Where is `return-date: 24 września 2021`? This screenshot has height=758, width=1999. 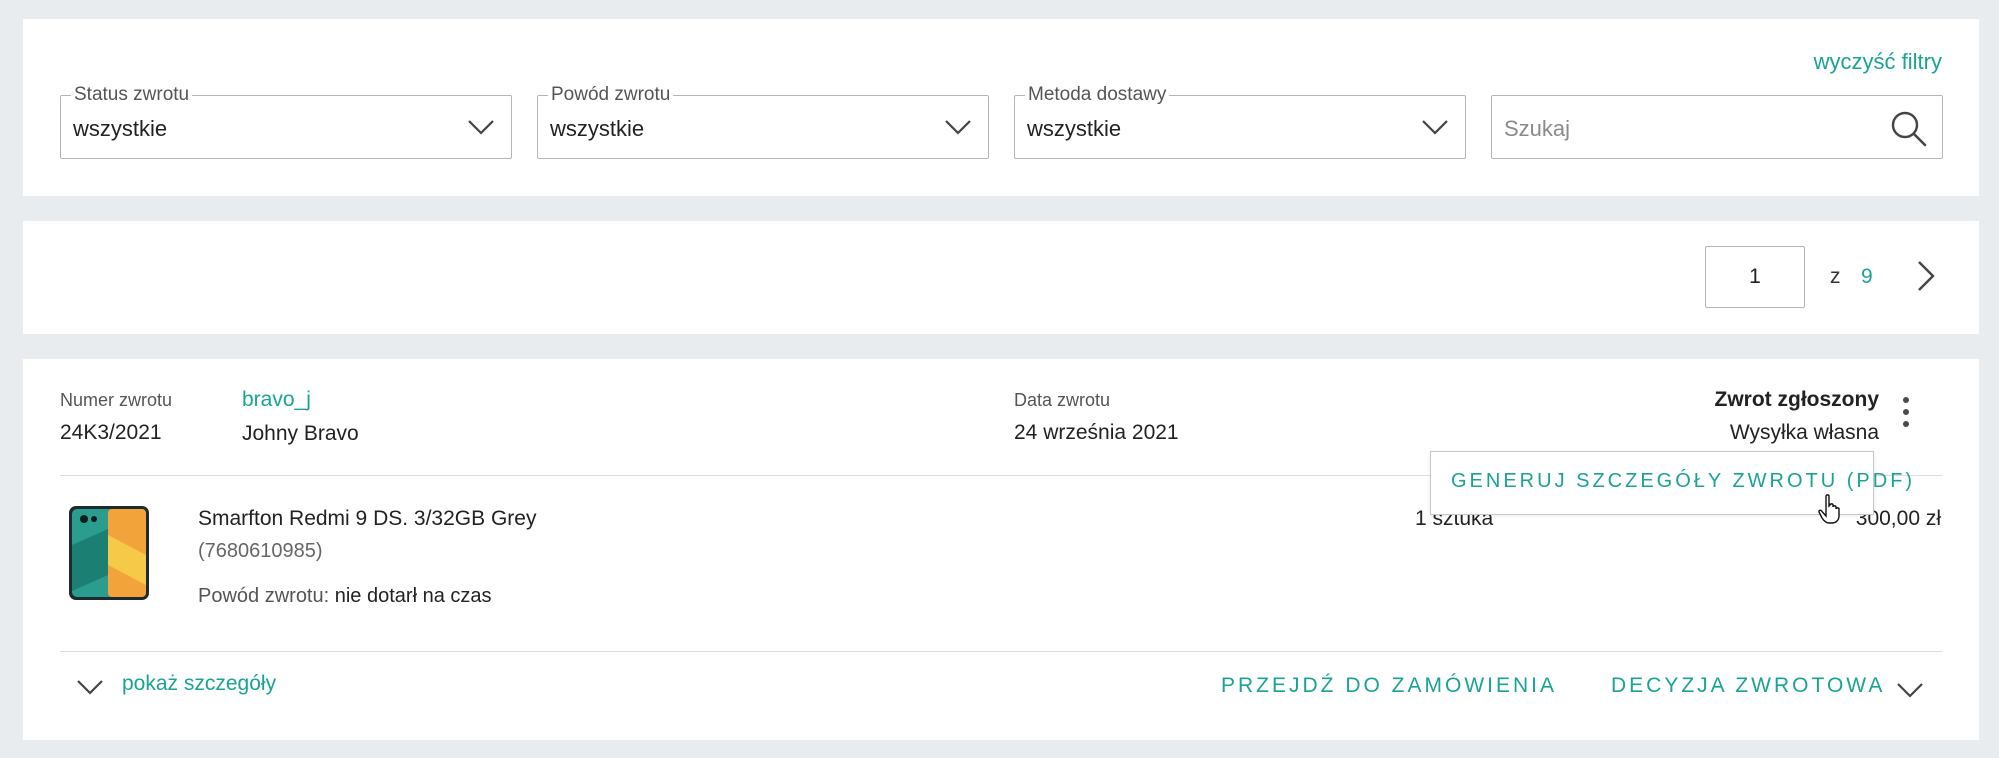
return-date: 24 września 2021 is located at coordinates (1096, 432).